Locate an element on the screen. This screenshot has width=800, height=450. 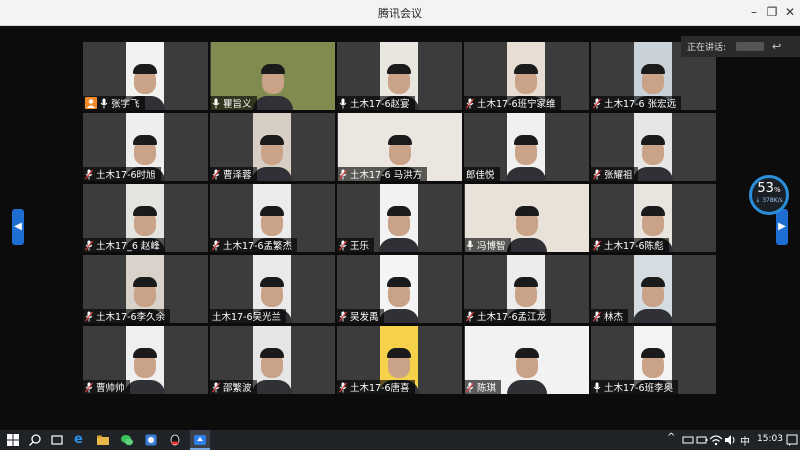
participant-tile: 吴发禹 is located at coordinates (399, 289).